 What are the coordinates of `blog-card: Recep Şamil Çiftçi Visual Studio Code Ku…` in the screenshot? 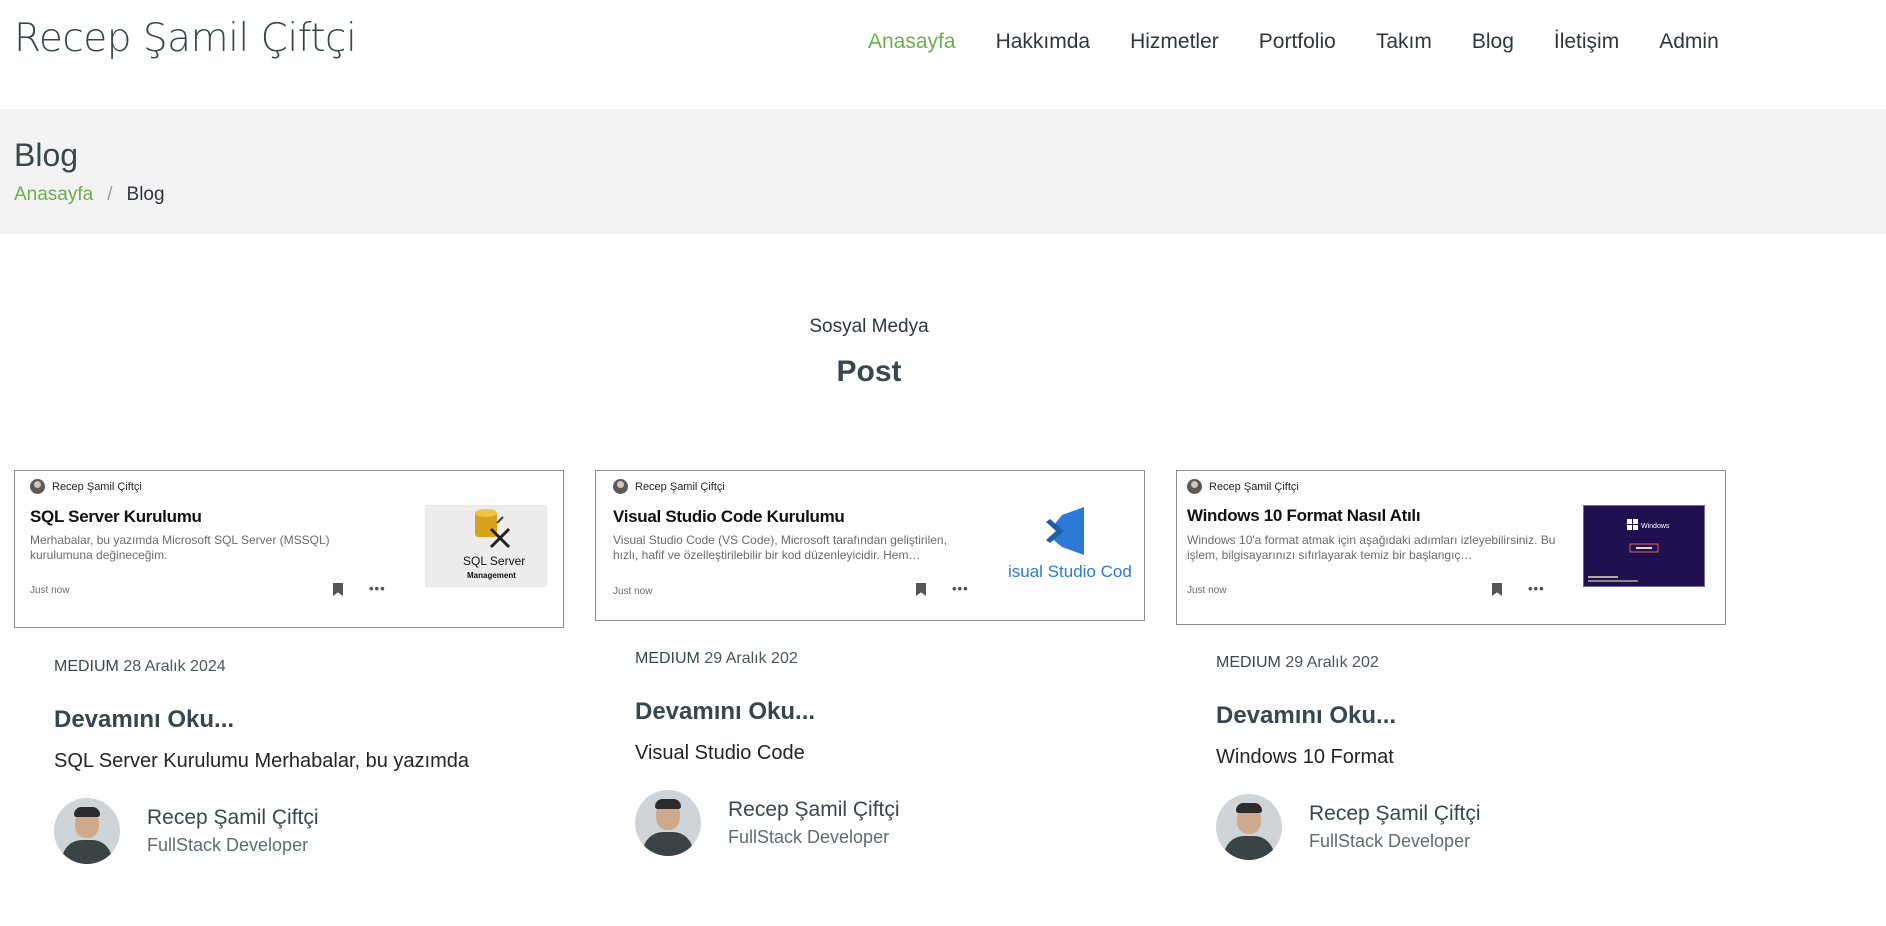 It's located at (870, 663).